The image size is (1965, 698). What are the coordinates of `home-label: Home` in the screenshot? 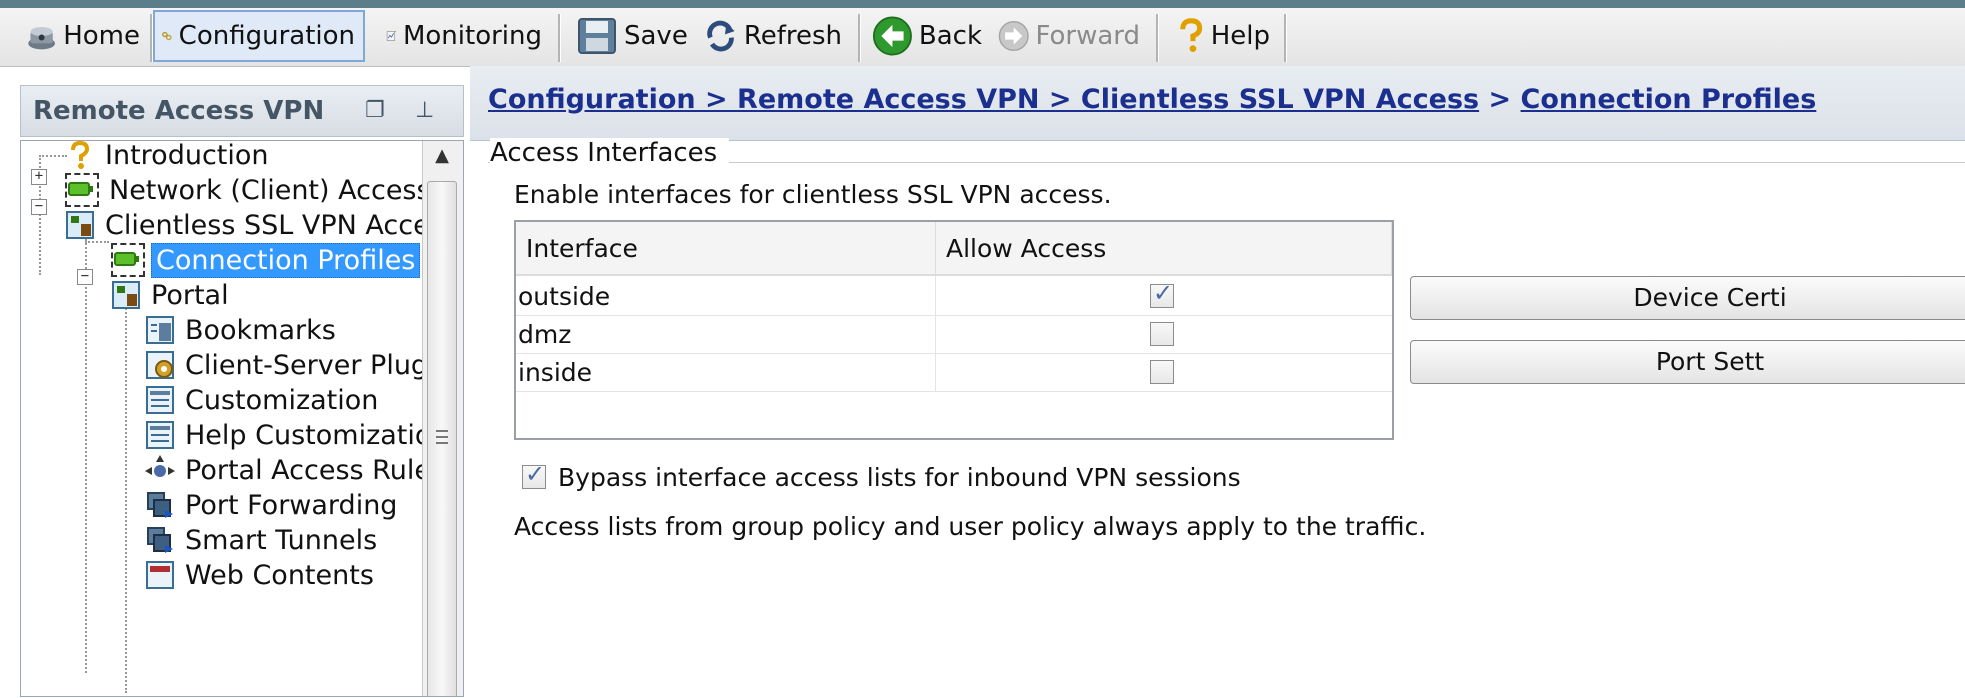 It's located at (101, 36).